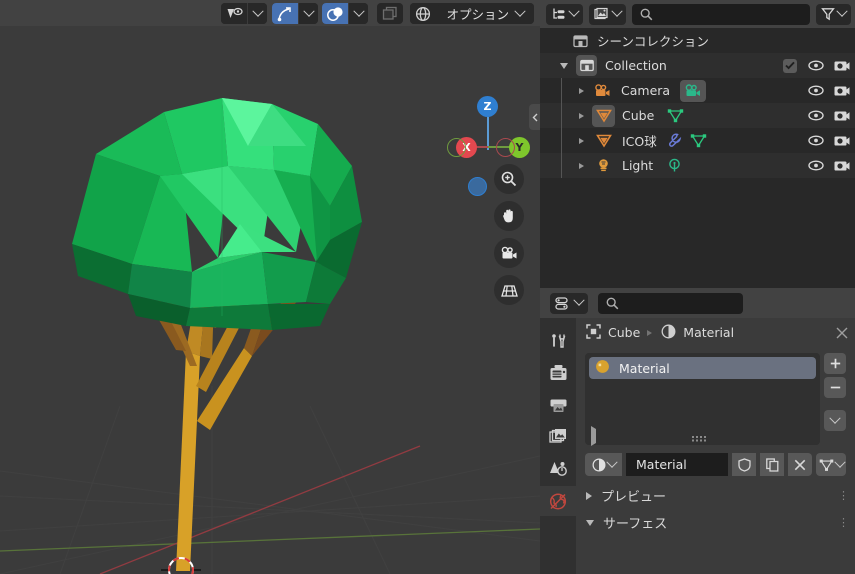 The image size is (855, 574). I want to click on material-datablock-row: Material, so click(715, 464).